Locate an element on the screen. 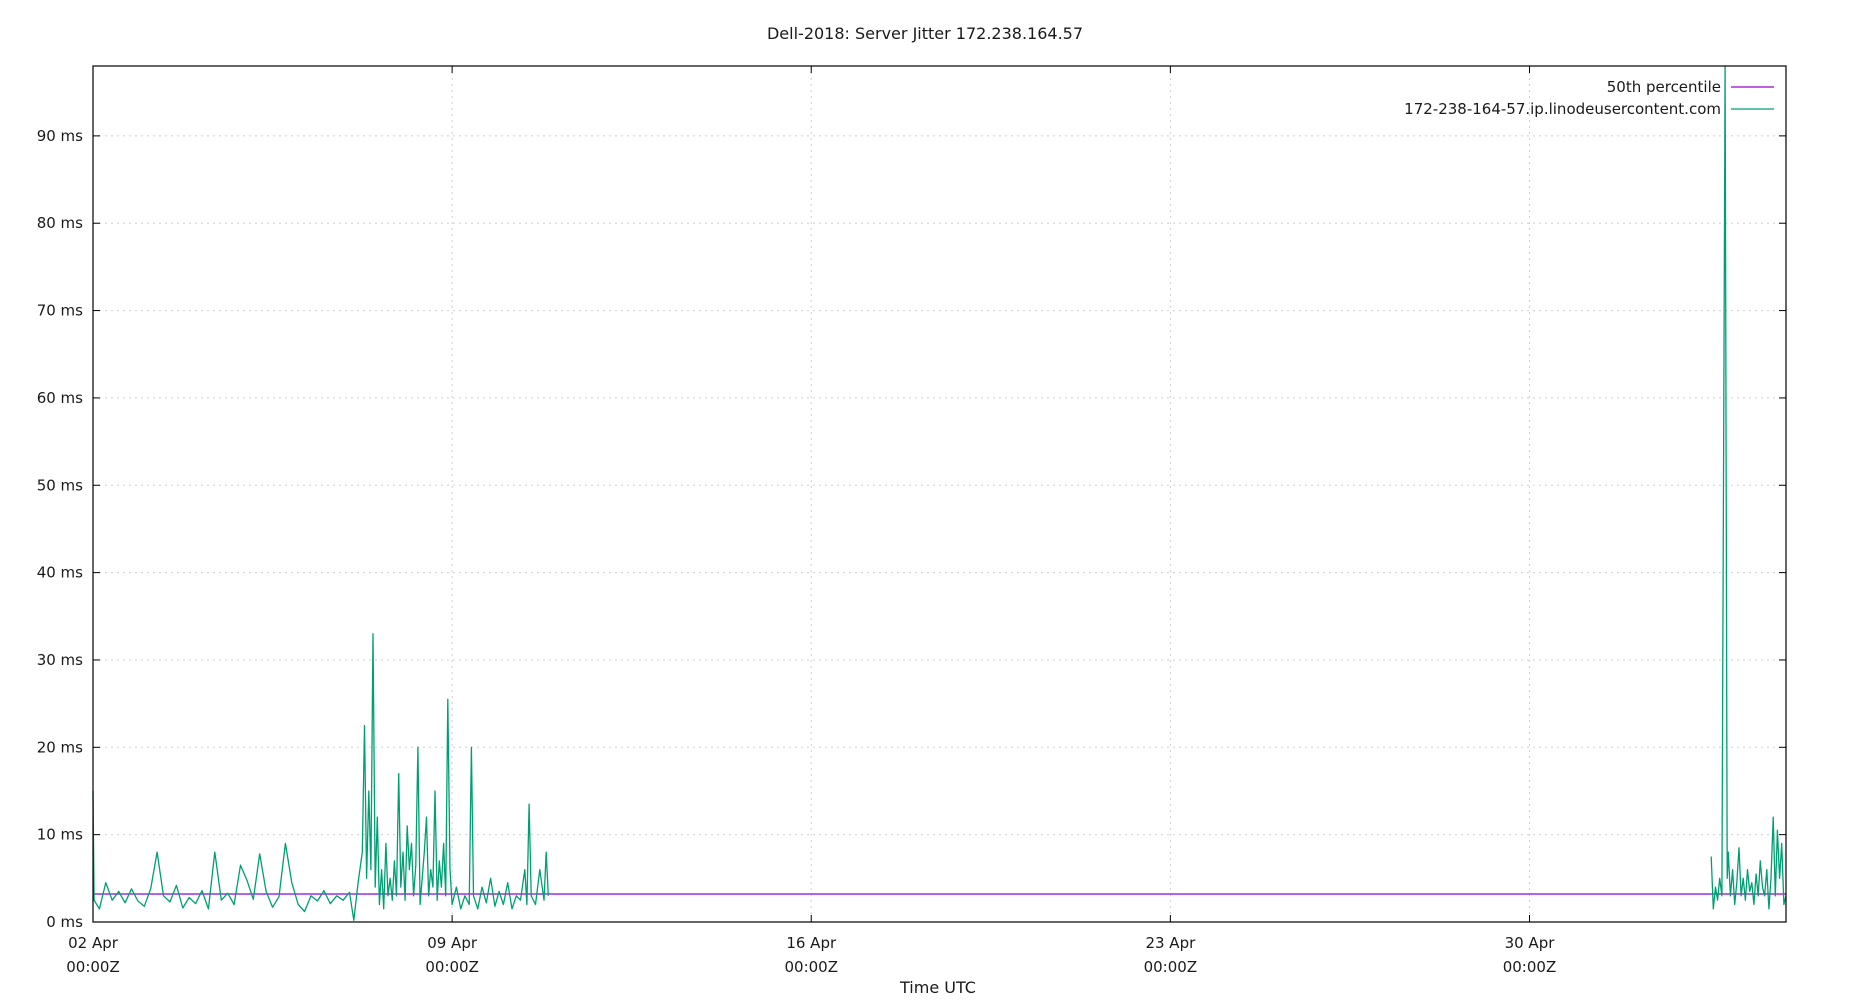 This screenshot has height=1000, width=1850. legend-label: 172-238-164-57.ip.linodeusercontent.com is located at coordinates (1562, 109).